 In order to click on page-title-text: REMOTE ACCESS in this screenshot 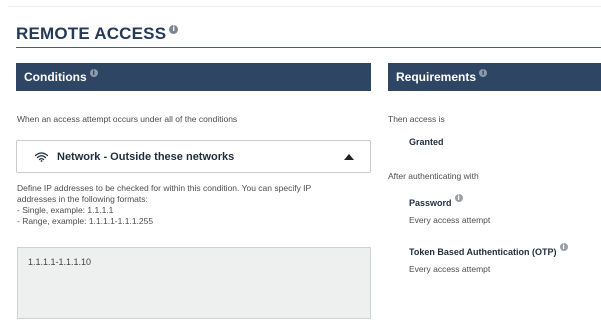, I will do `click(91, 33)`.